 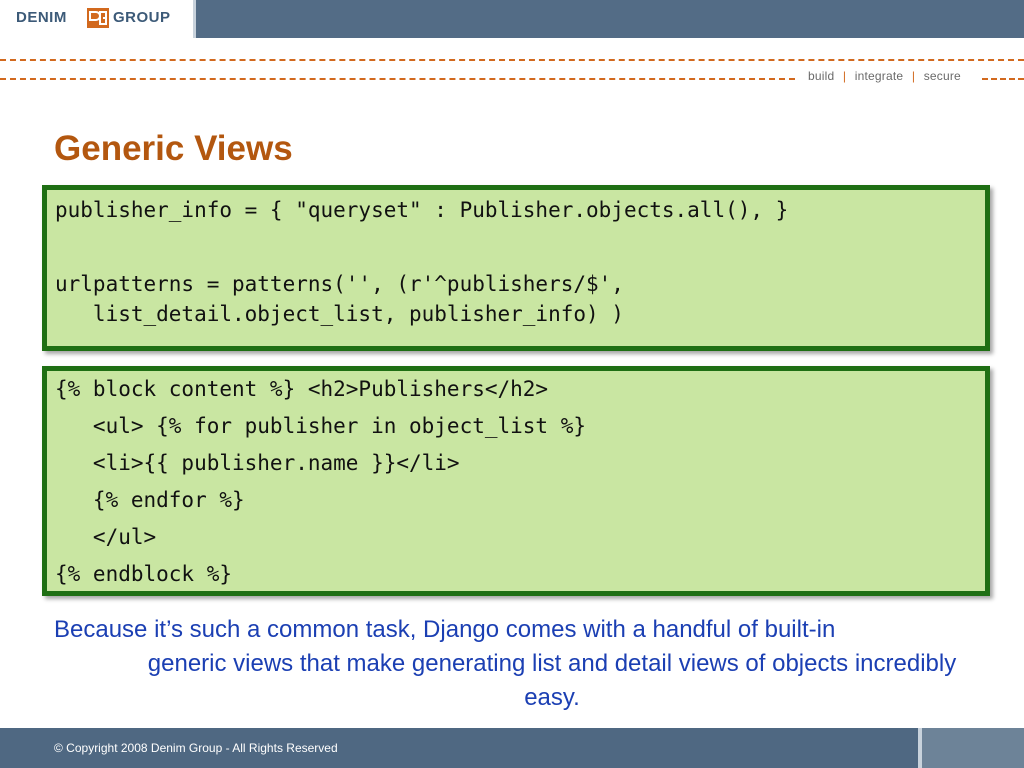 What do you see at coordinates (942, 76) in the screenshot?
I see `tagline-item-secure: secure` at bounding box center [942, 76].